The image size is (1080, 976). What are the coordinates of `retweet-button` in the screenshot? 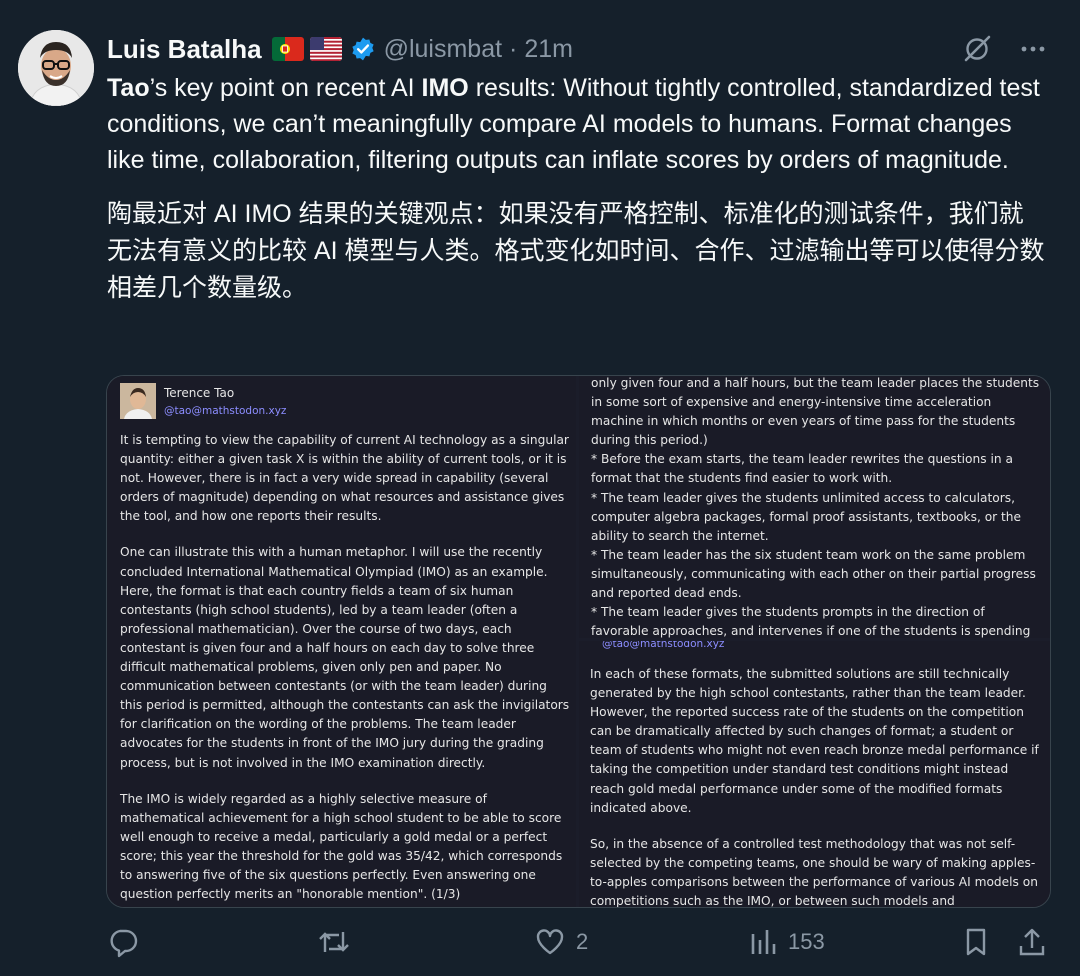 It's located at (339, 942).